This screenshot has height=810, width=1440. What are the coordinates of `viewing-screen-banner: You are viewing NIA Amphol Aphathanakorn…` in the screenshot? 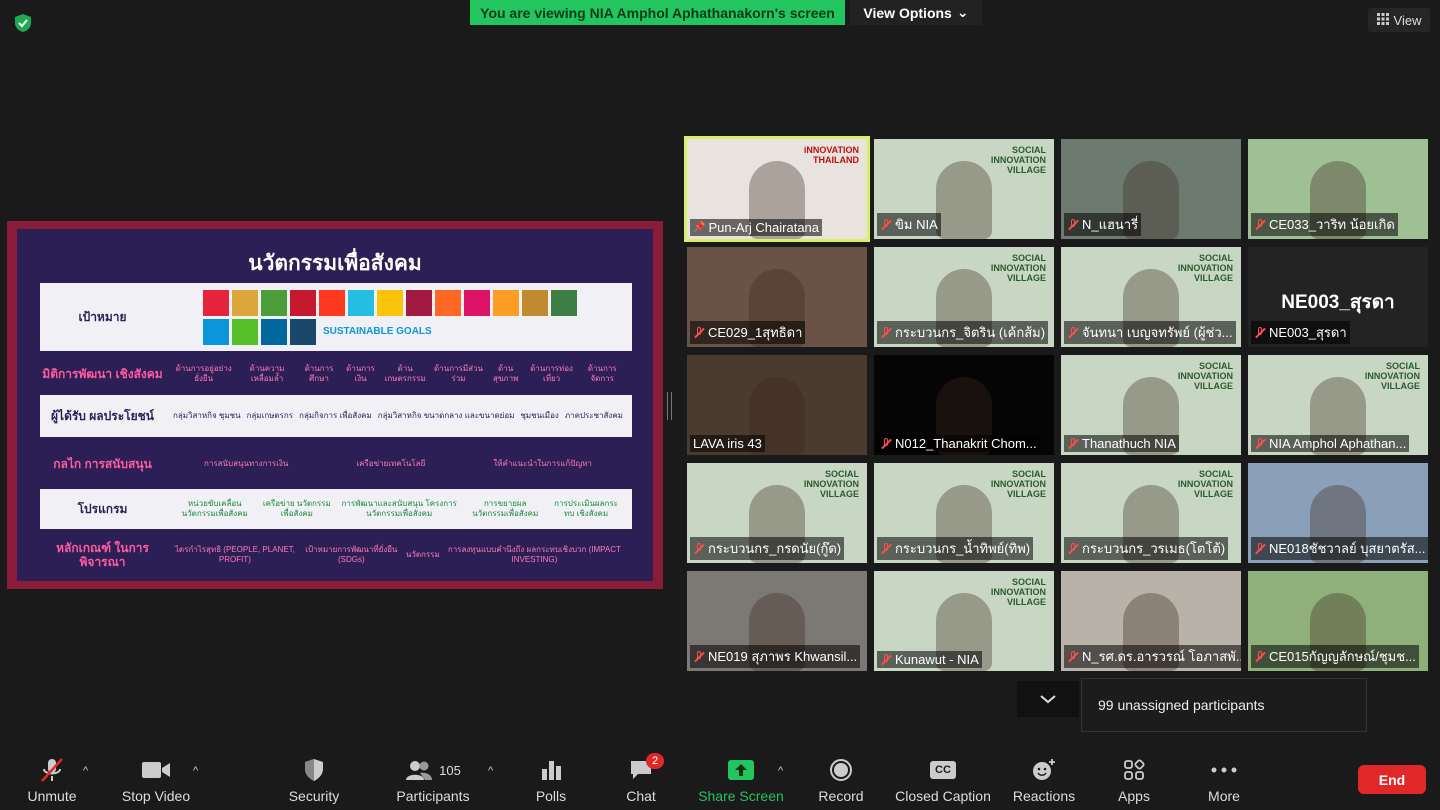 It's located at (657, 12).